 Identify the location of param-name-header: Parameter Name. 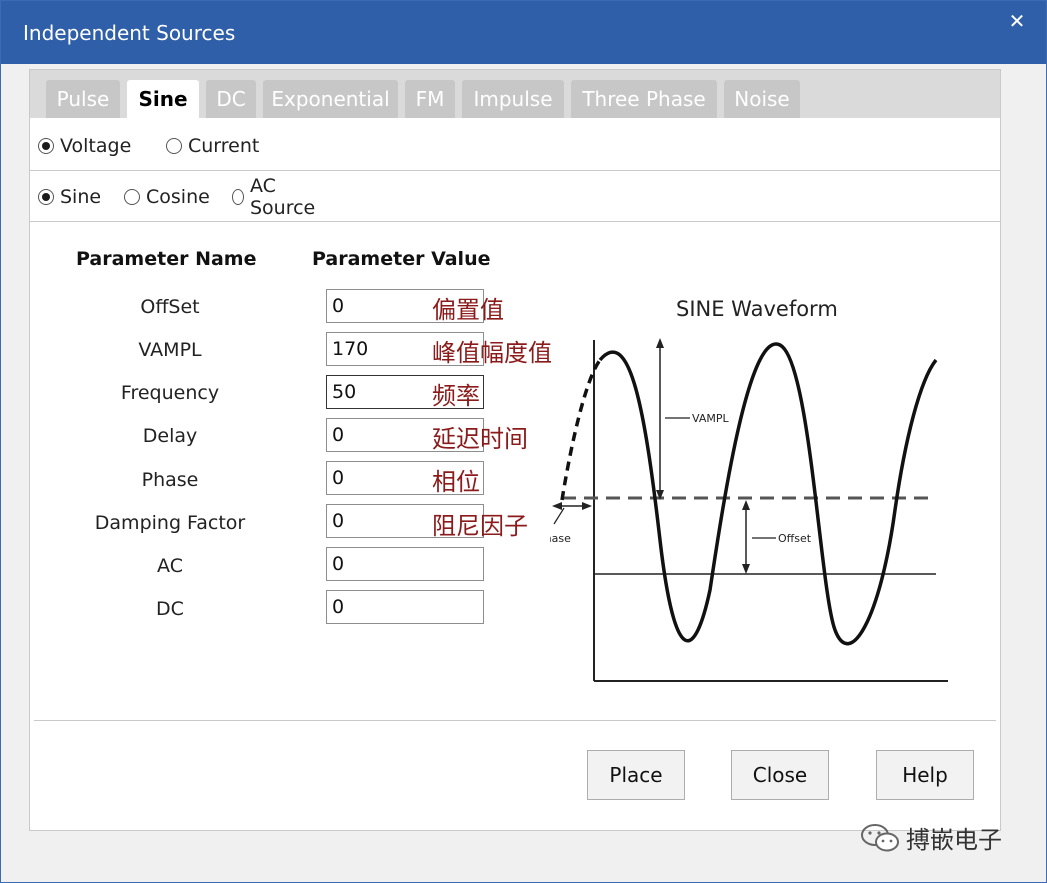
(166, 259).